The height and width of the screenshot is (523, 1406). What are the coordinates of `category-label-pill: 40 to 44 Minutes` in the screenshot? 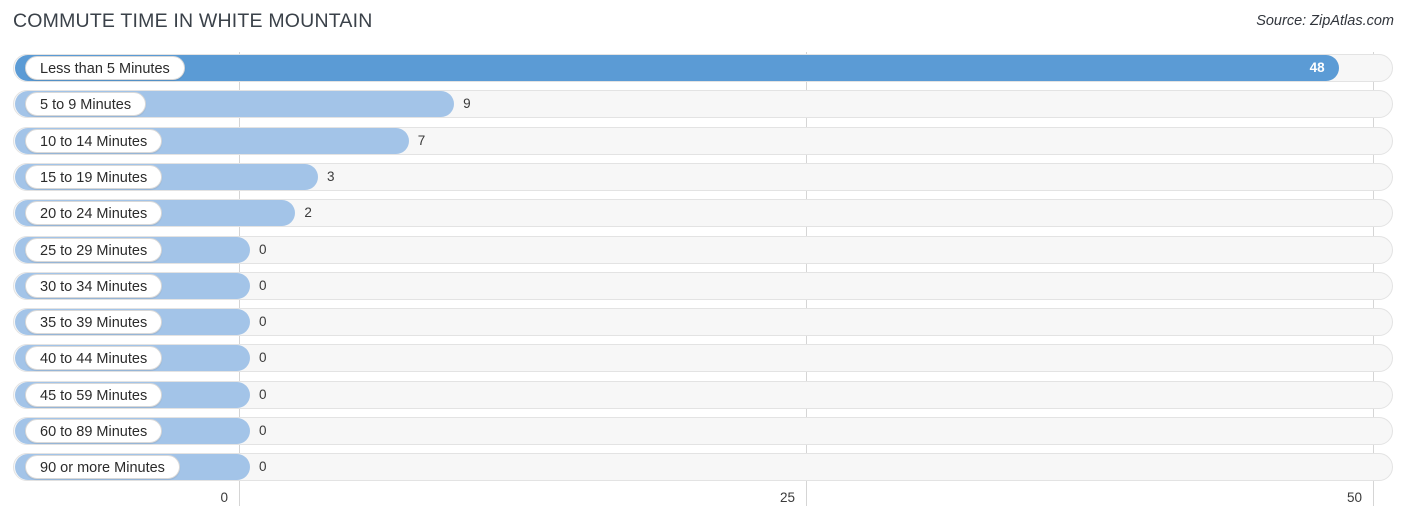 It's located at (94, 358).